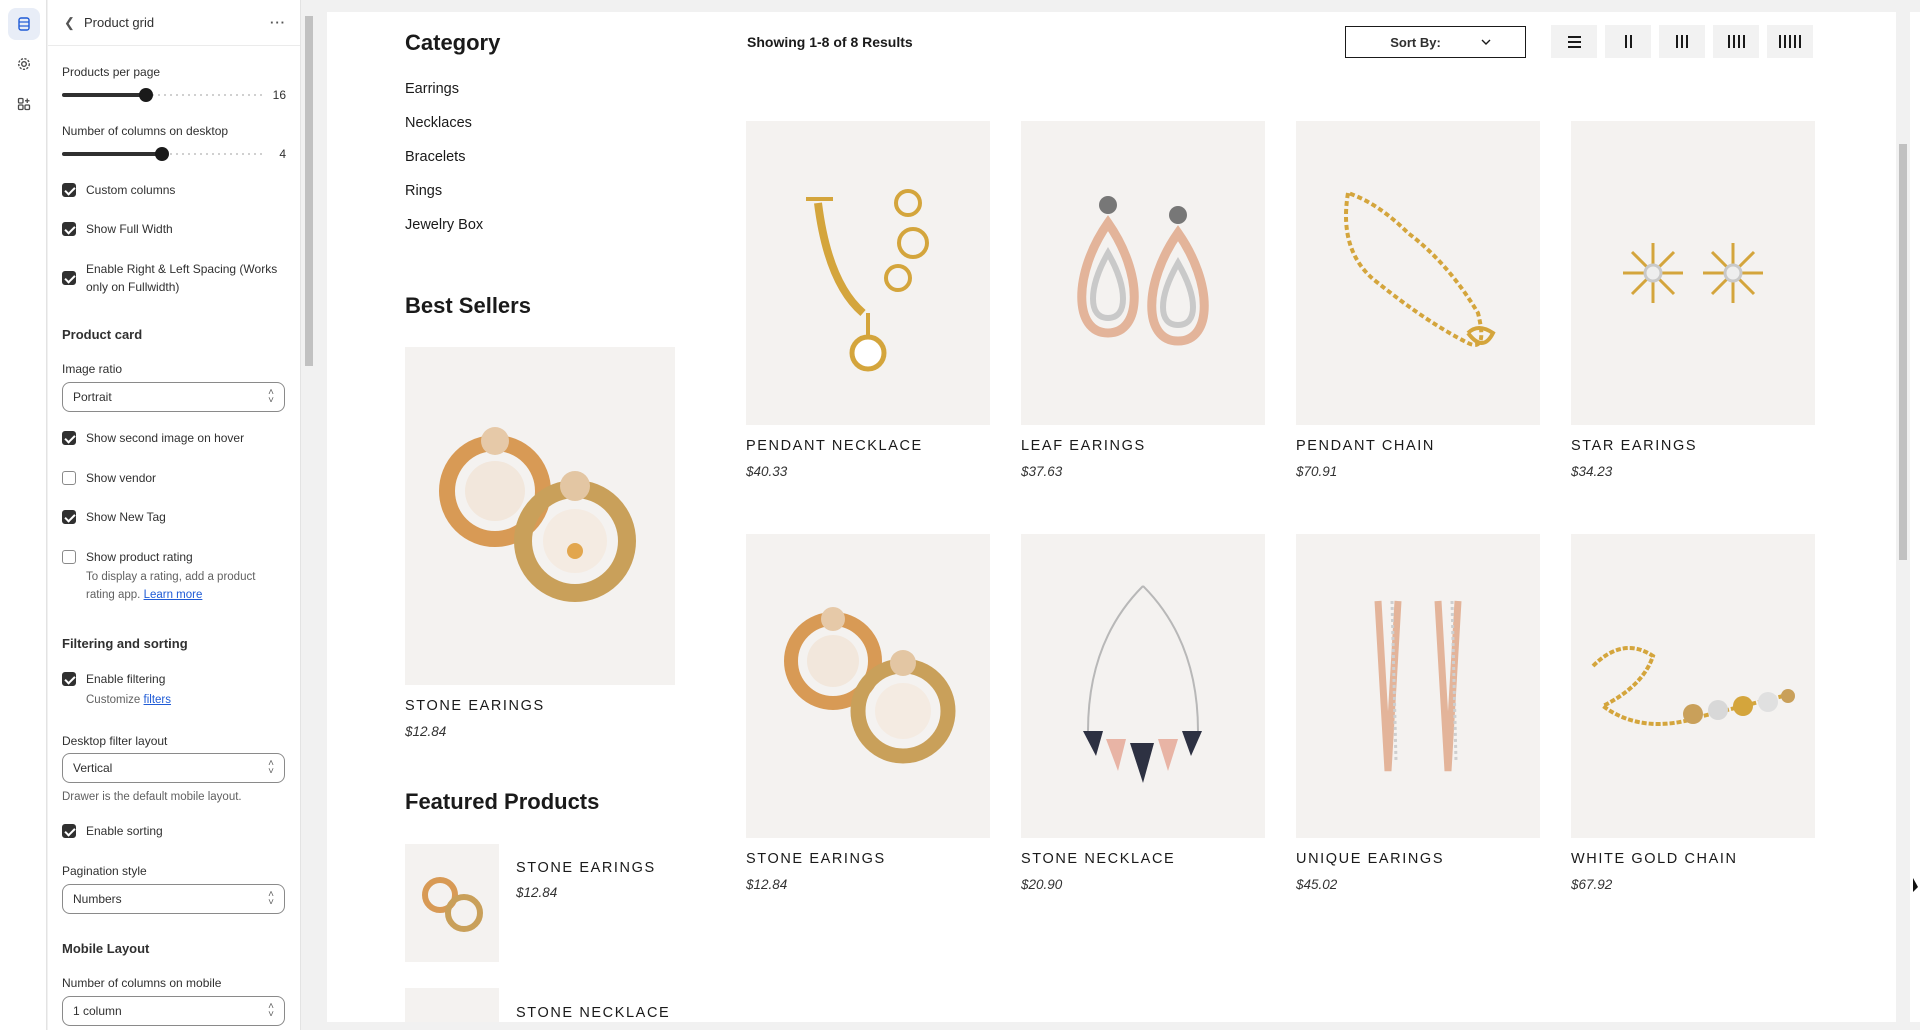  Describe the element at coordinates (1486, 42) in the screenshot. I see `chevron-down-icon` at that location.